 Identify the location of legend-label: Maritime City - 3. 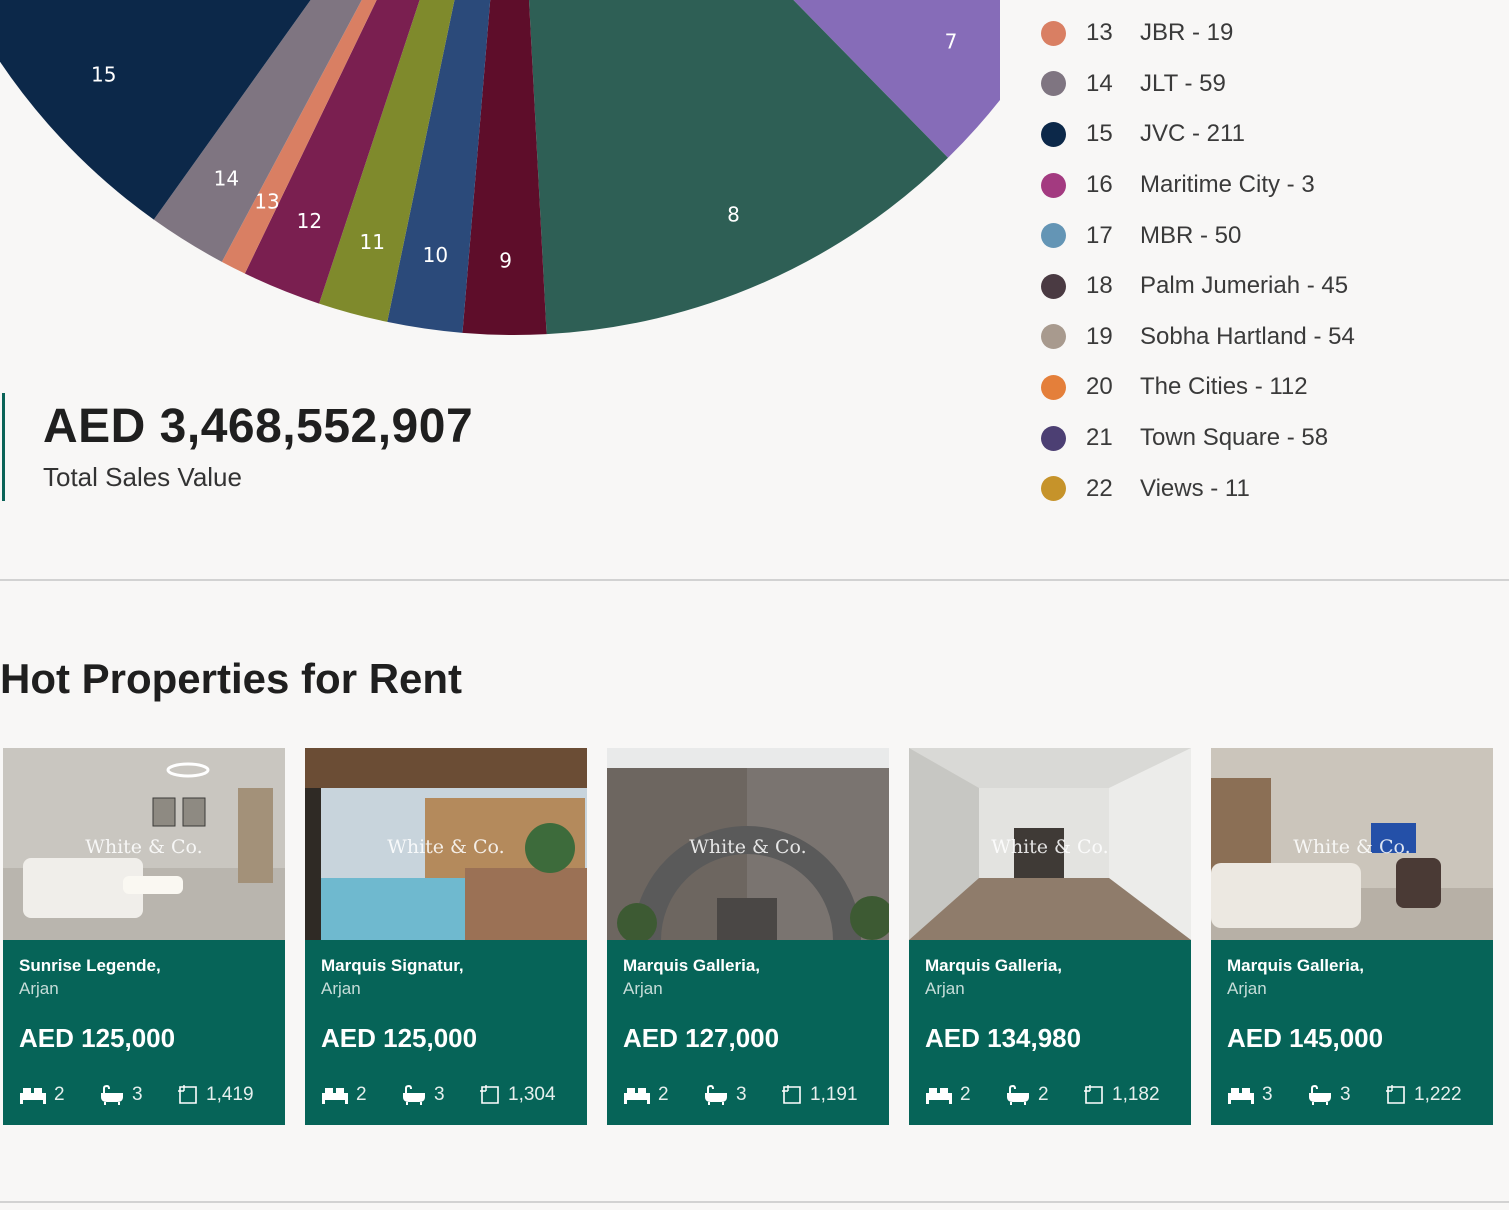
(1227, 185).